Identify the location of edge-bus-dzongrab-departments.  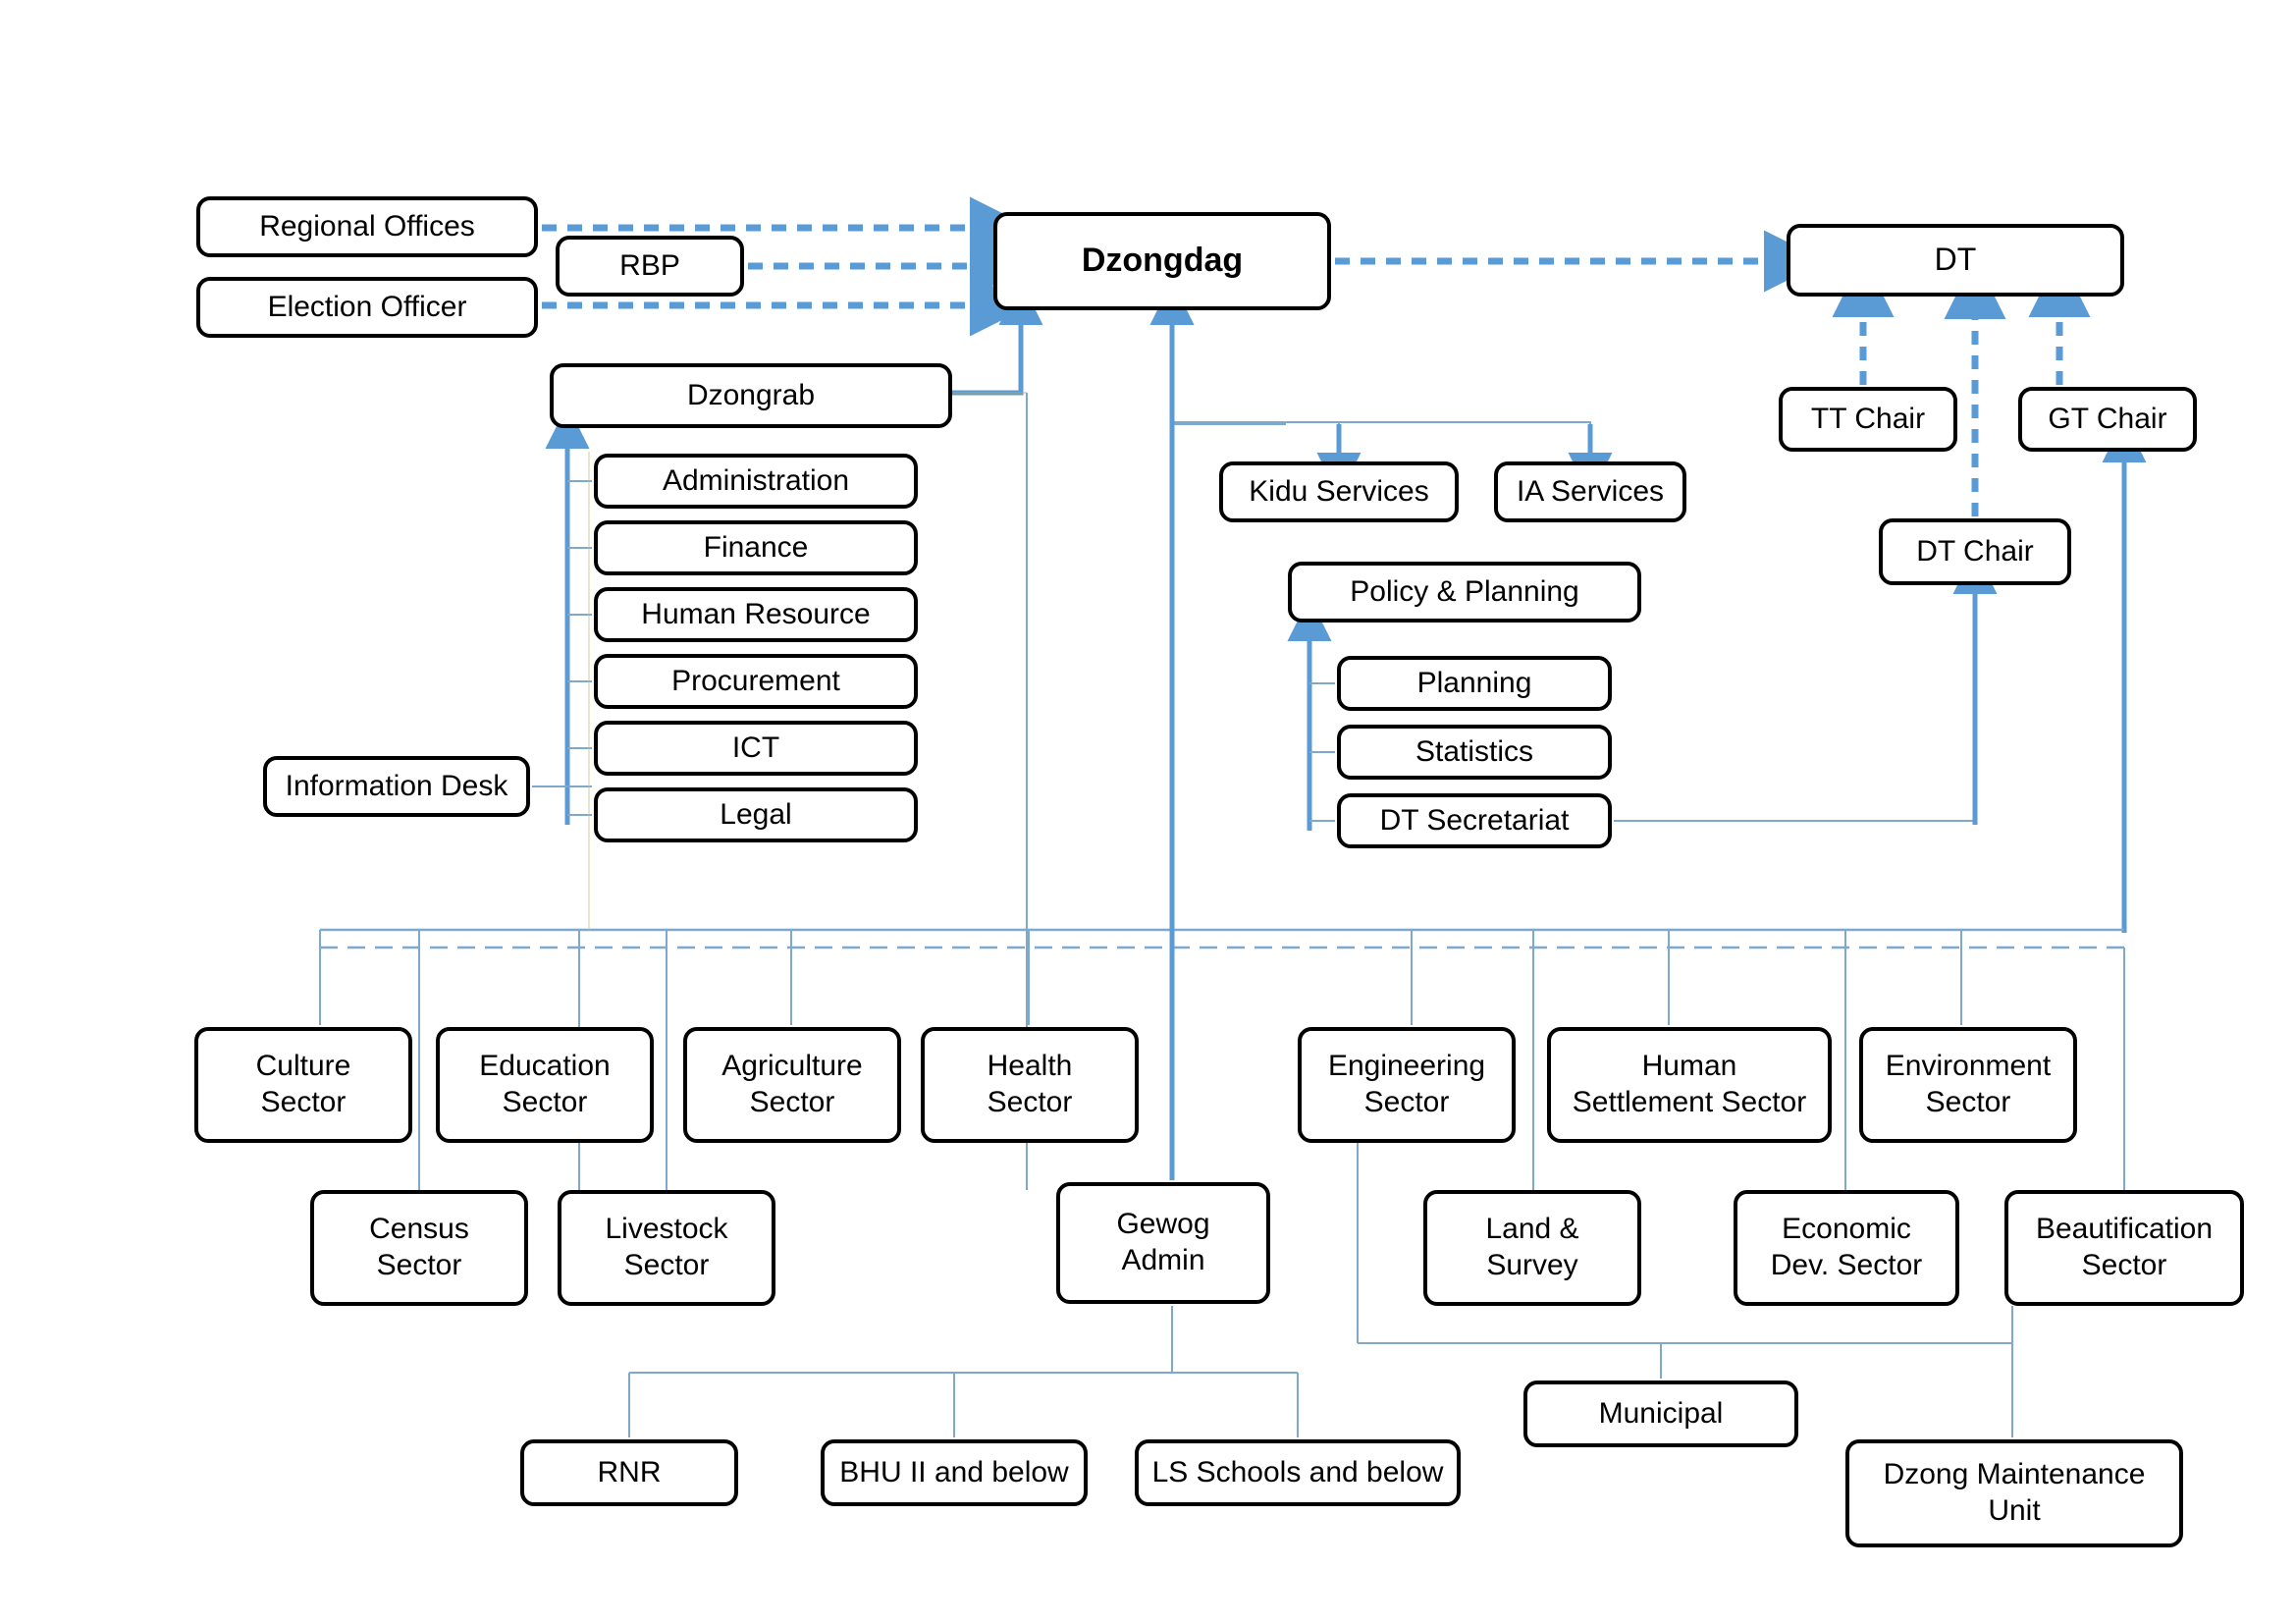
(568, 615).